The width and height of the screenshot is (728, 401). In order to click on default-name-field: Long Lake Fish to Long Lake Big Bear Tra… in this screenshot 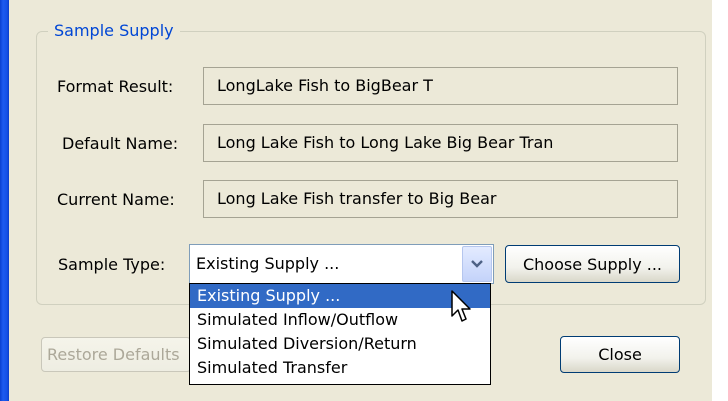, I will do `click(440, 143)`.